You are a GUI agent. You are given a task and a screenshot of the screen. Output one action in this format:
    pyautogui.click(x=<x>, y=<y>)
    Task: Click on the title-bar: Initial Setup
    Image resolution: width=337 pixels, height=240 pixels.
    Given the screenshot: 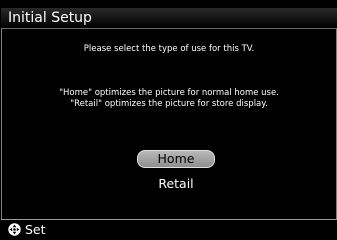 What is the action you would take?
    pyautogui.click(x=169, y=18)
    